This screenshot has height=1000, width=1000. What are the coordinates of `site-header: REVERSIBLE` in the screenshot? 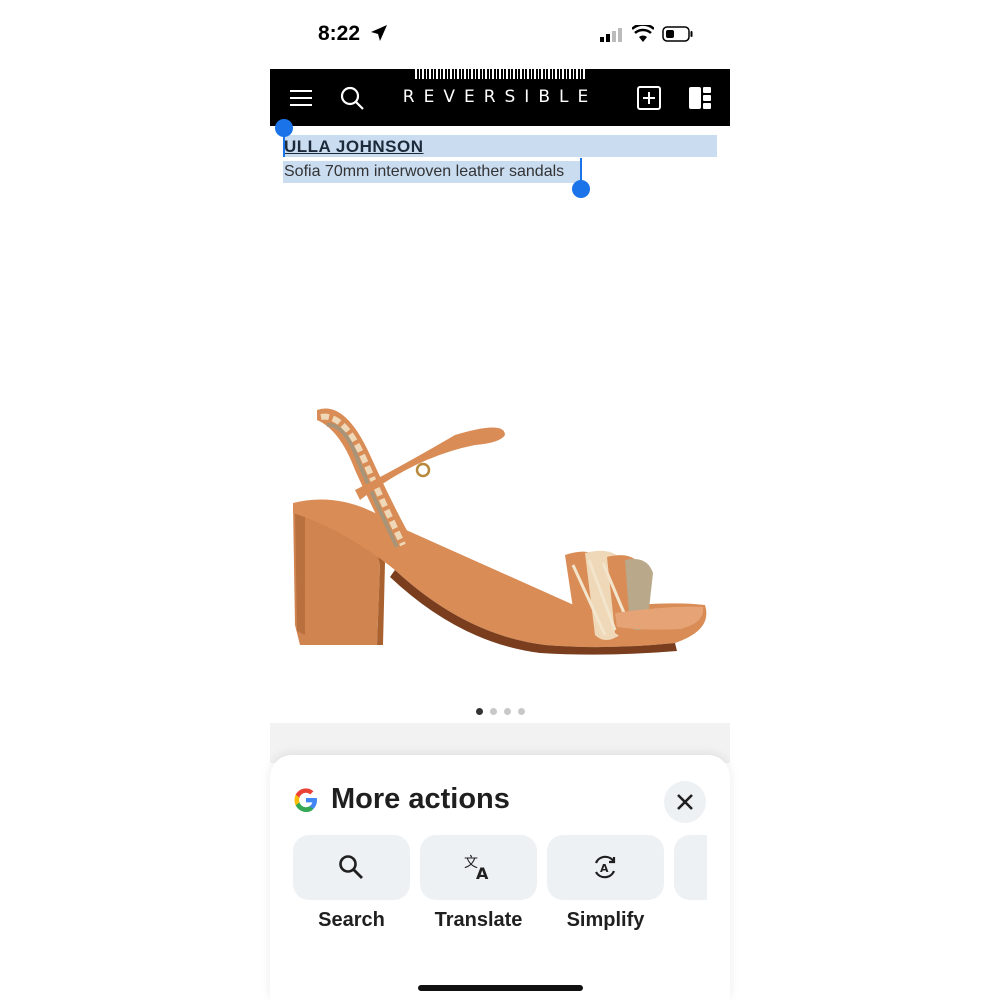 It's located at (500, 97).